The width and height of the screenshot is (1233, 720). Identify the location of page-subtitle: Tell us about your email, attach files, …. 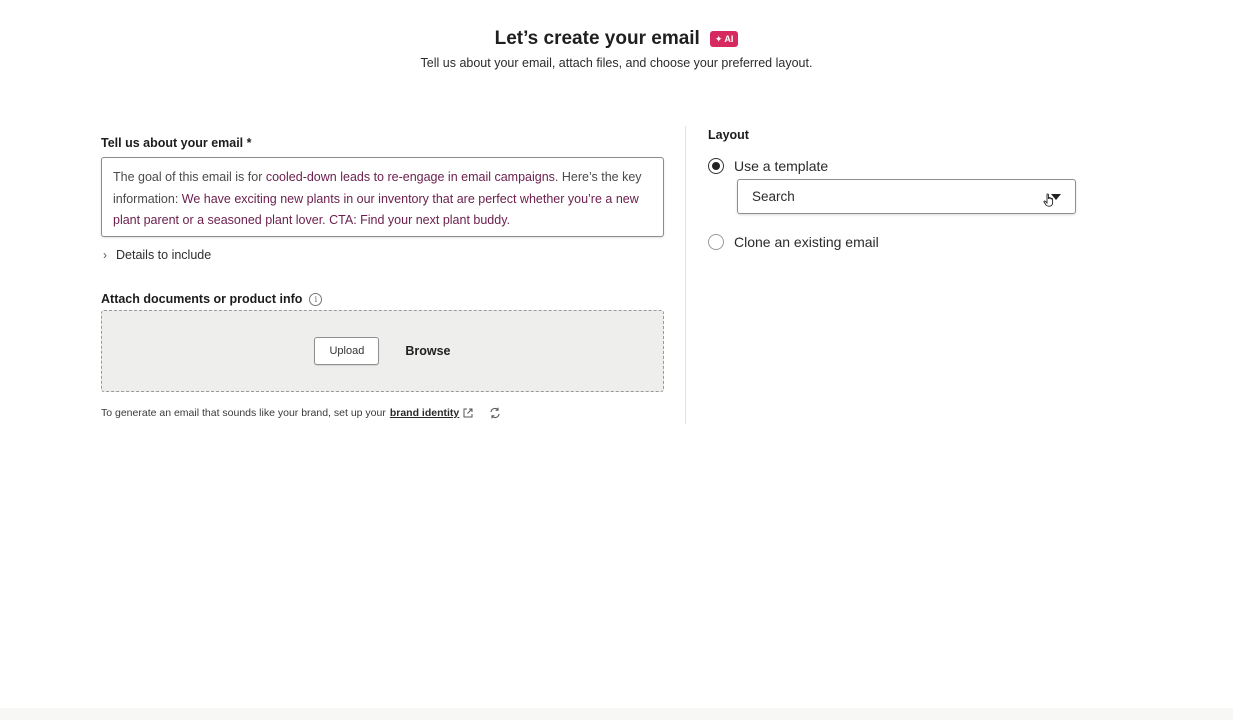
(616, 63).